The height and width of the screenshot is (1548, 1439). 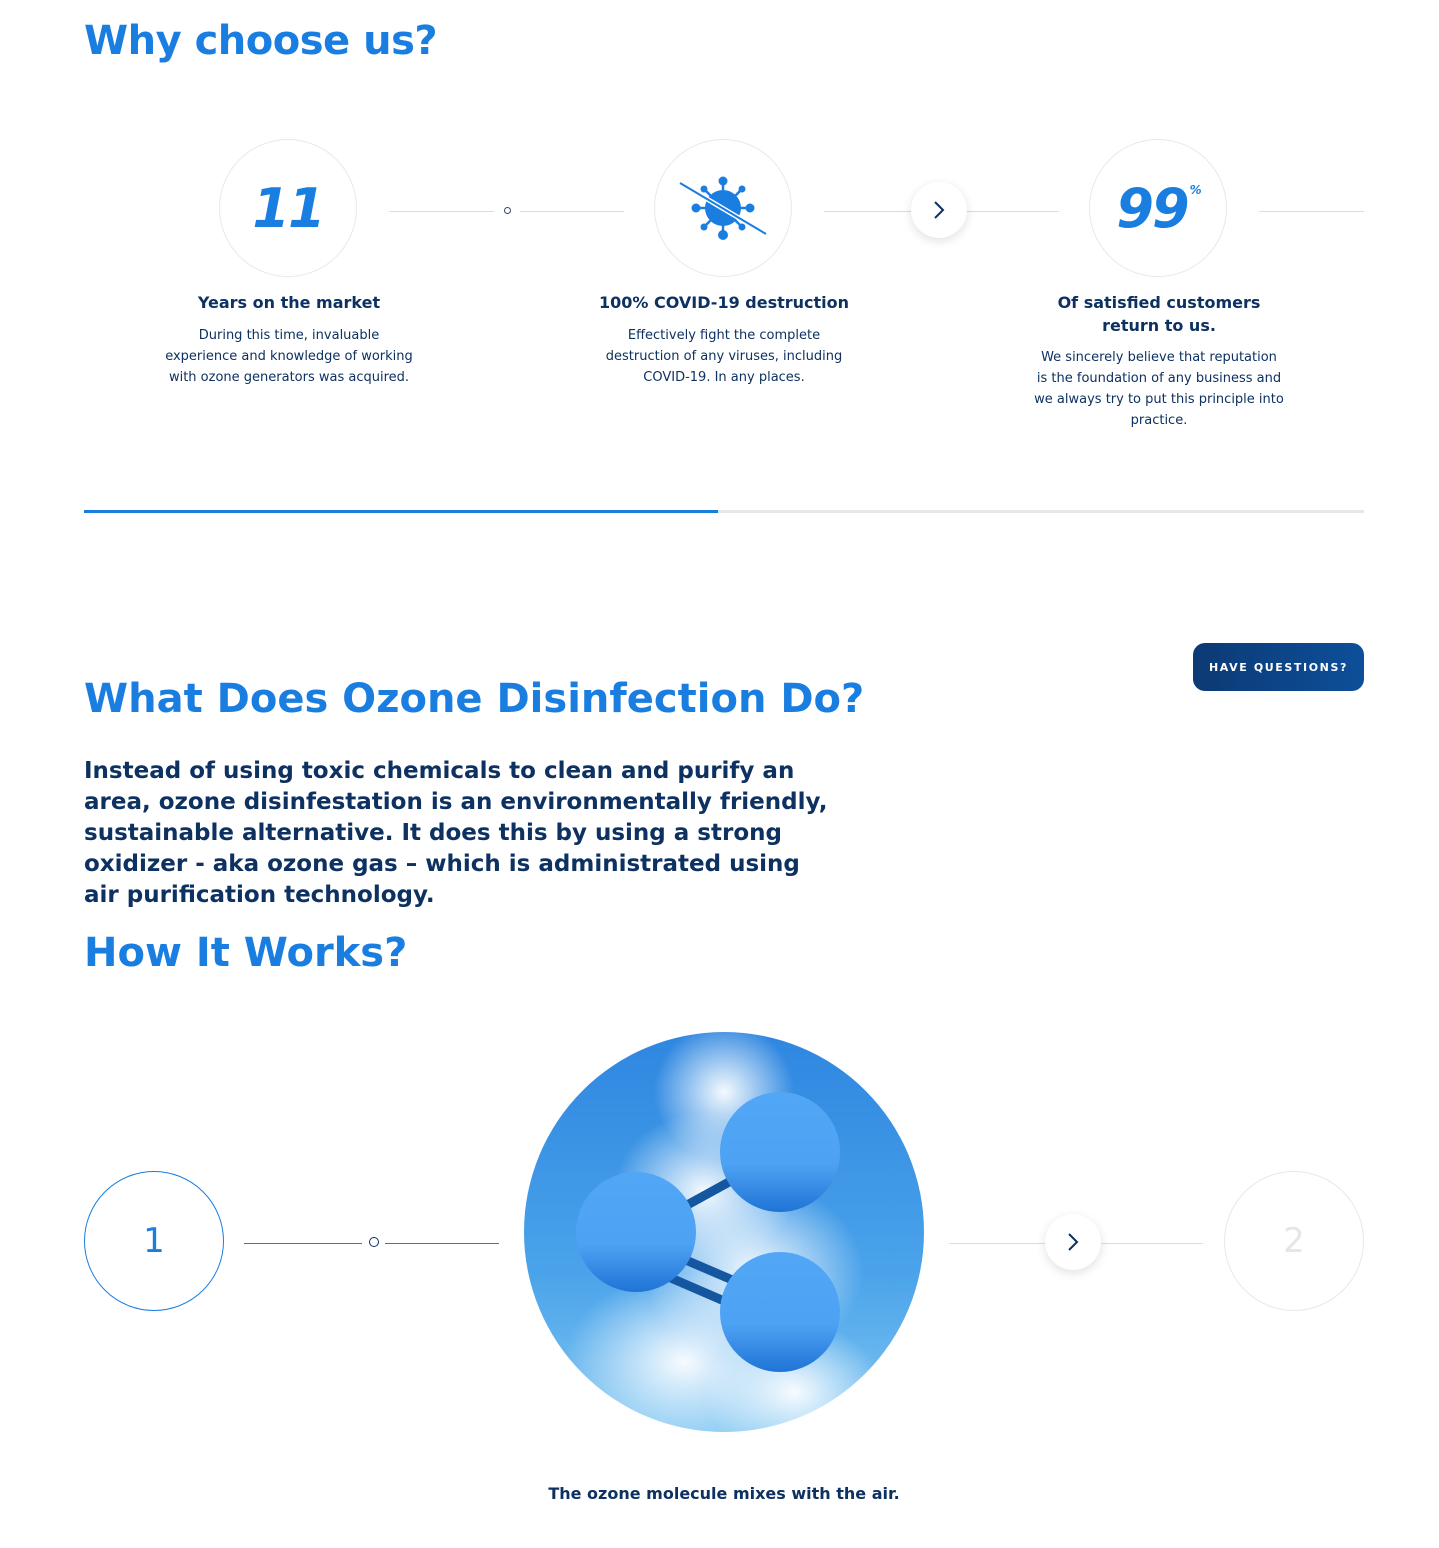 I want to click on stat-covid-circle, so click(x=723, y=208).